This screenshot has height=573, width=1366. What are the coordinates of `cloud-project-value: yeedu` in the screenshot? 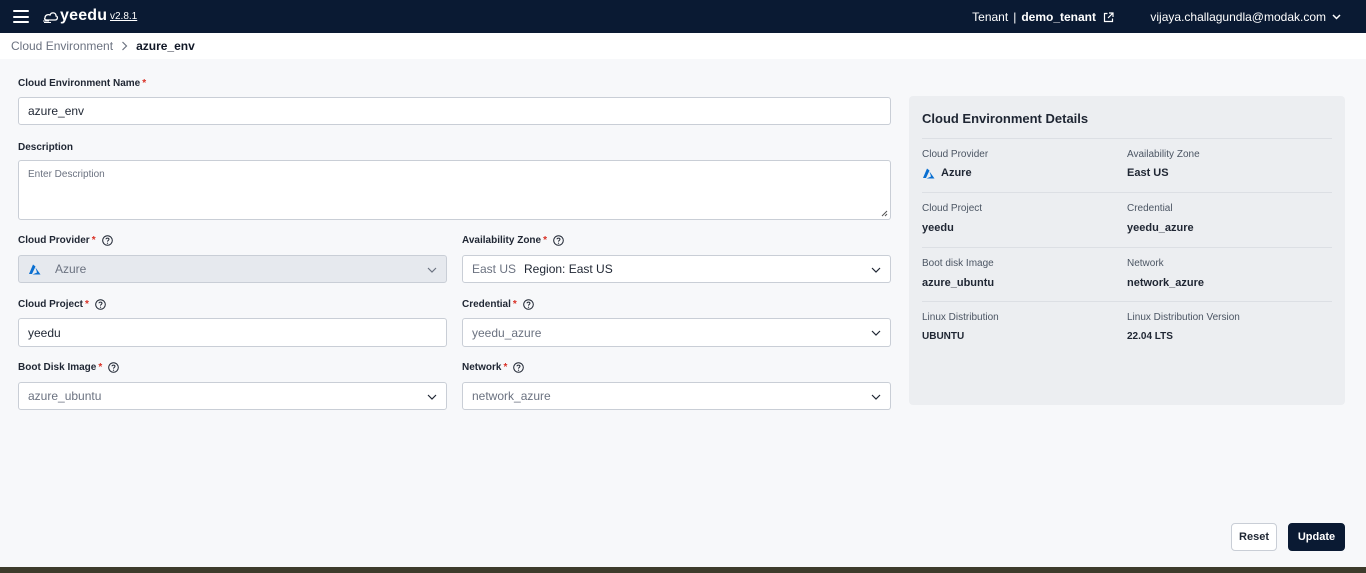 It's located at (44, 332).